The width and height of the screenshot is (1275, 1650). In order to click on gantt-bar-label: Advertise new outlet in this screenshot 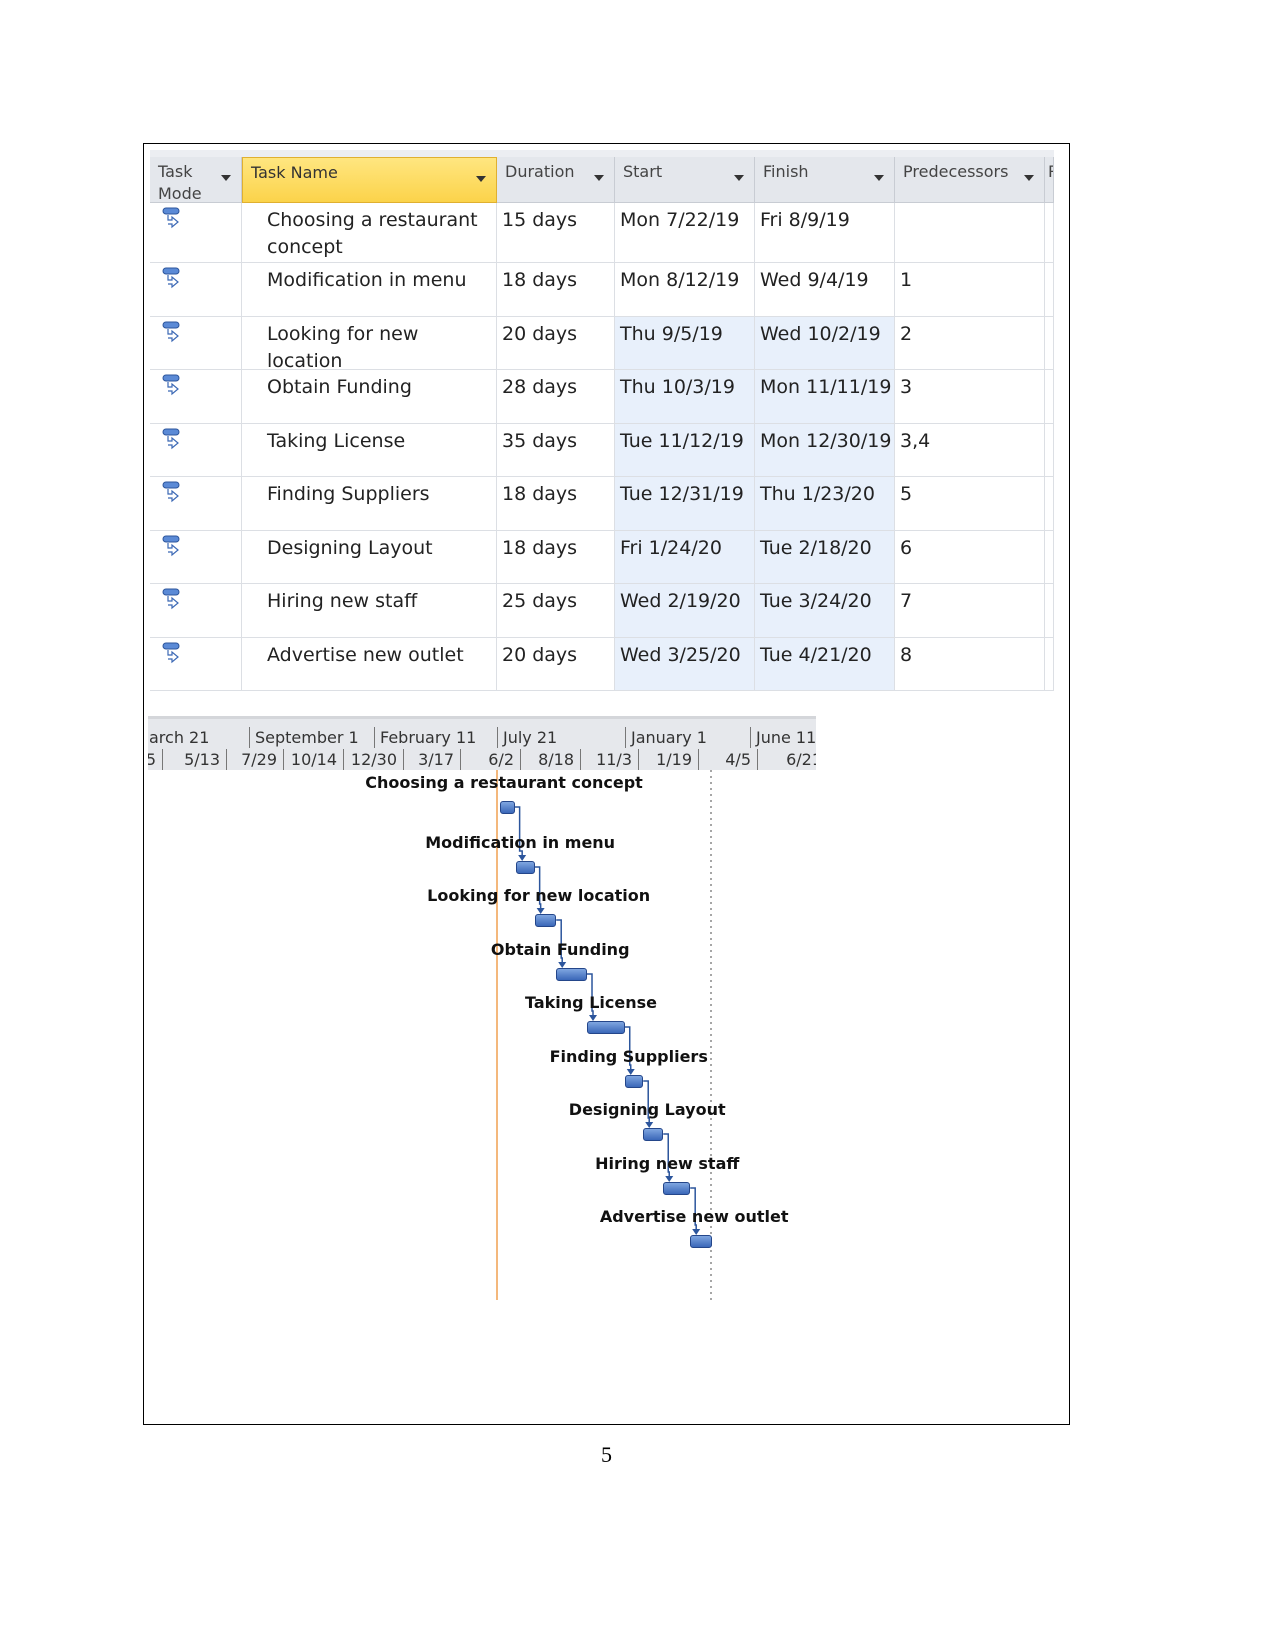, I will do `click(694, 1216)`.